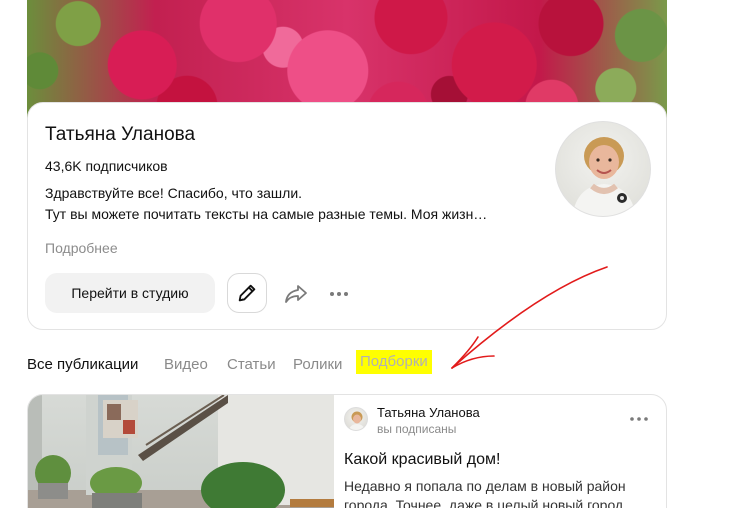 The width and height of the screenshot is (743, 508). I want to click on post-image, so click(181, 451).